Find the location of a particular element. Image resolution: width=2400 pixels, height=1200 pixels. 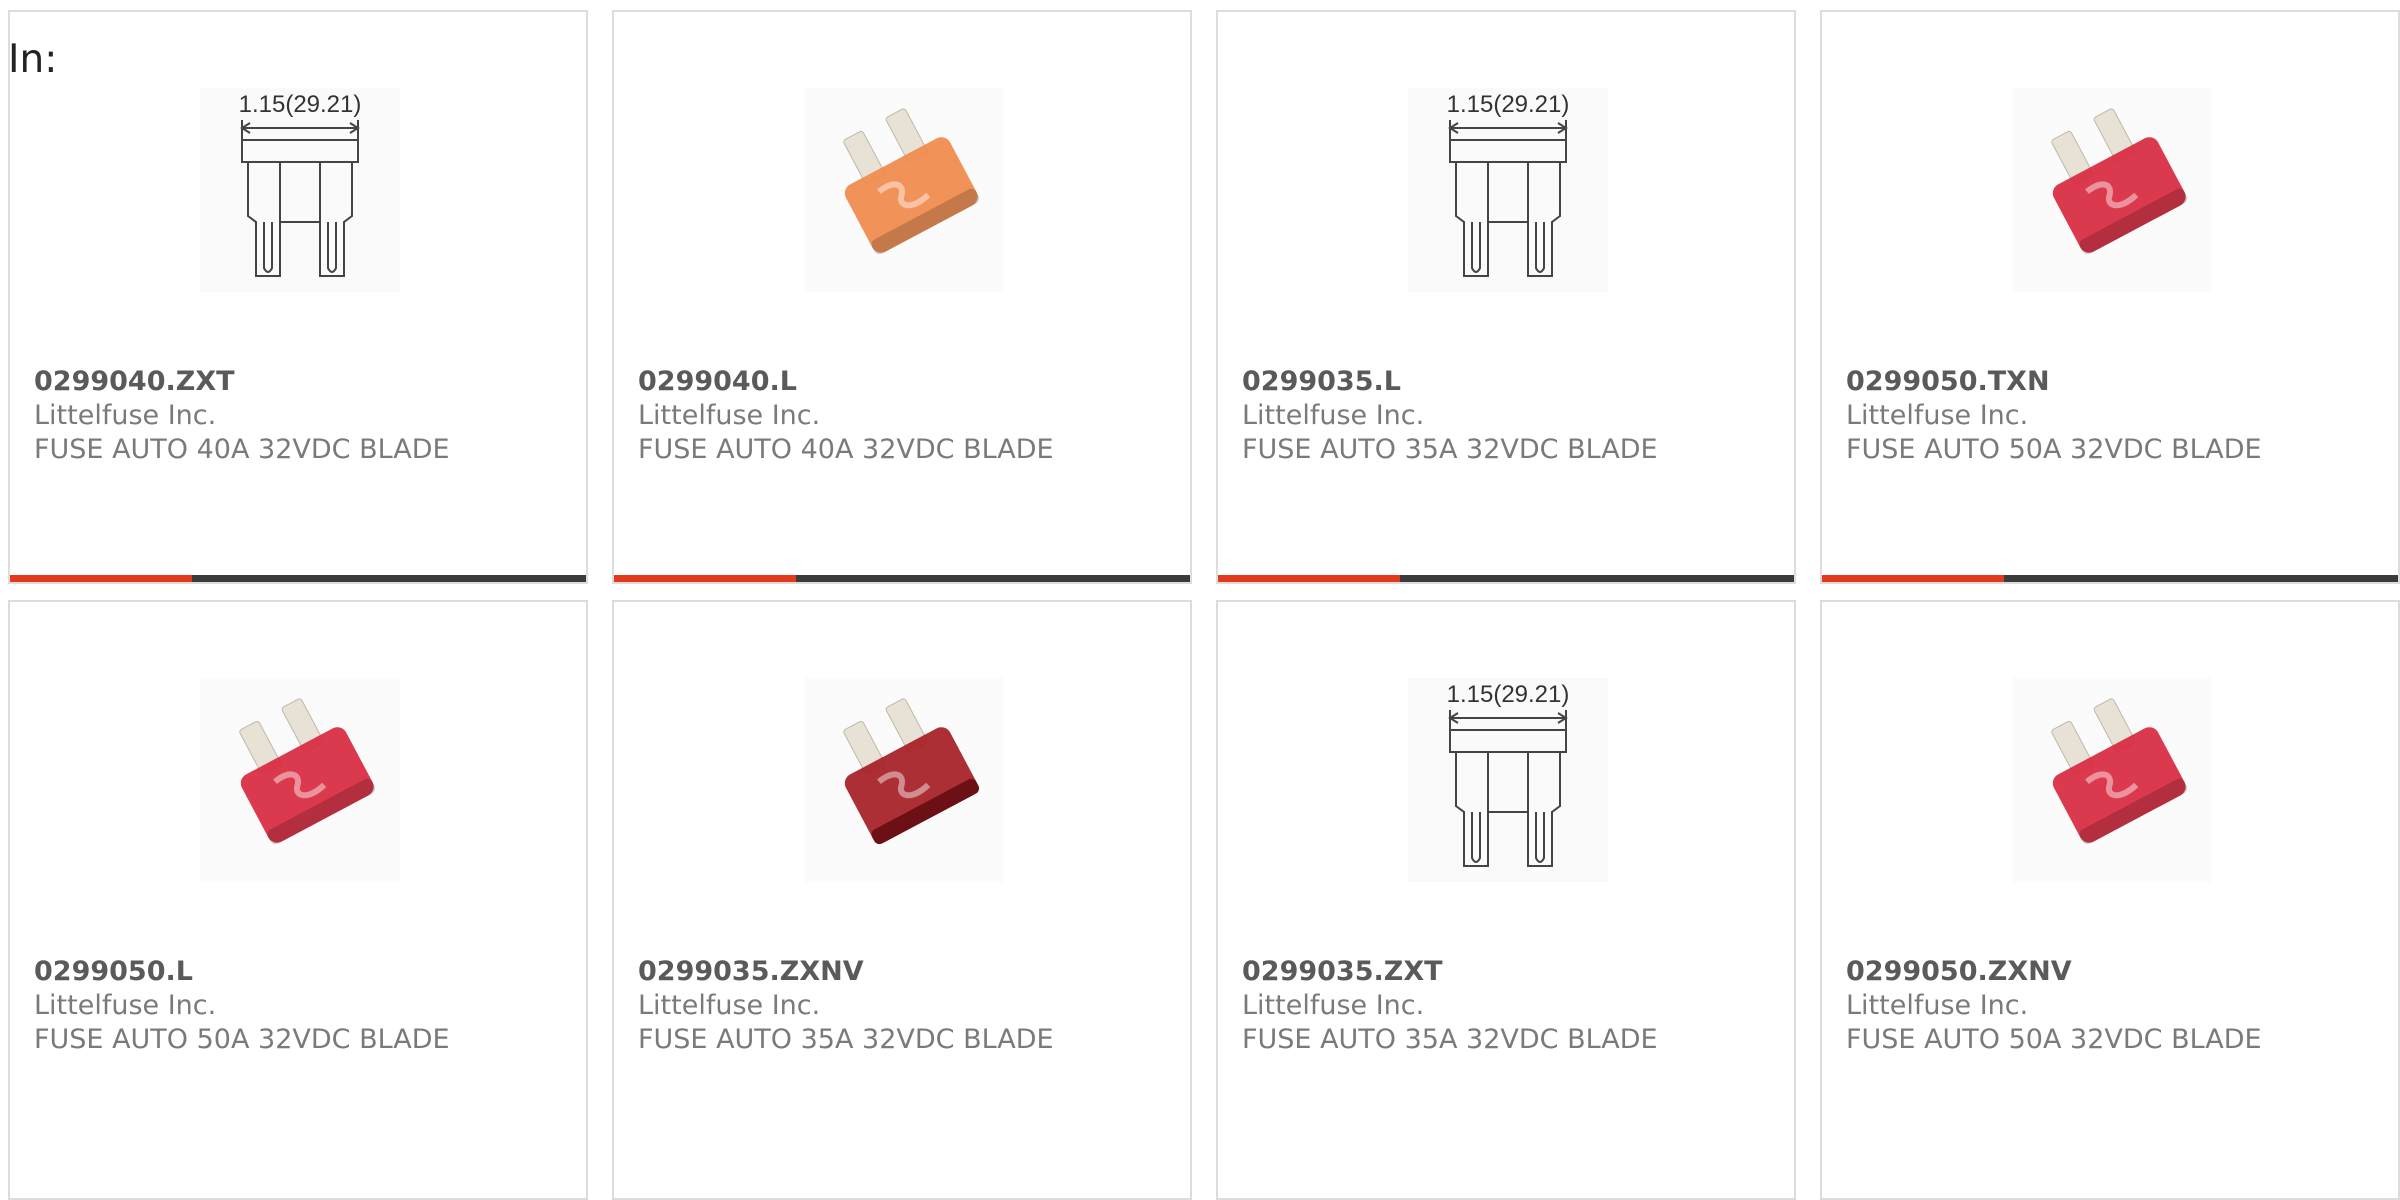

filter-label: In: is located at coordinates (33, 59).